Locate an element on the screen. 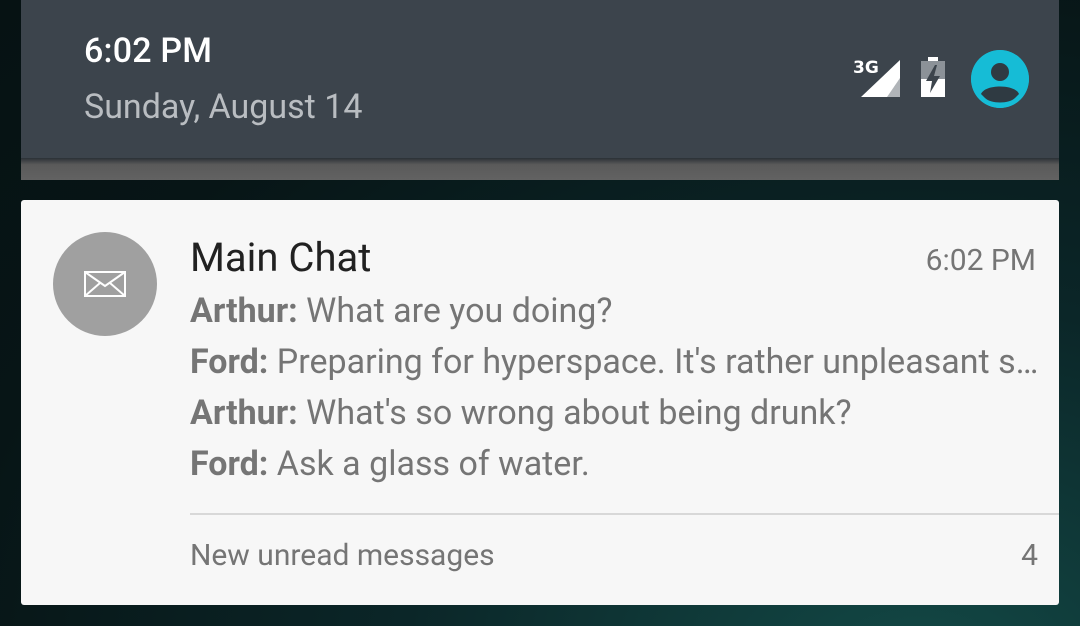  message-text: What are you doing? is located at coordinates (455, 311).